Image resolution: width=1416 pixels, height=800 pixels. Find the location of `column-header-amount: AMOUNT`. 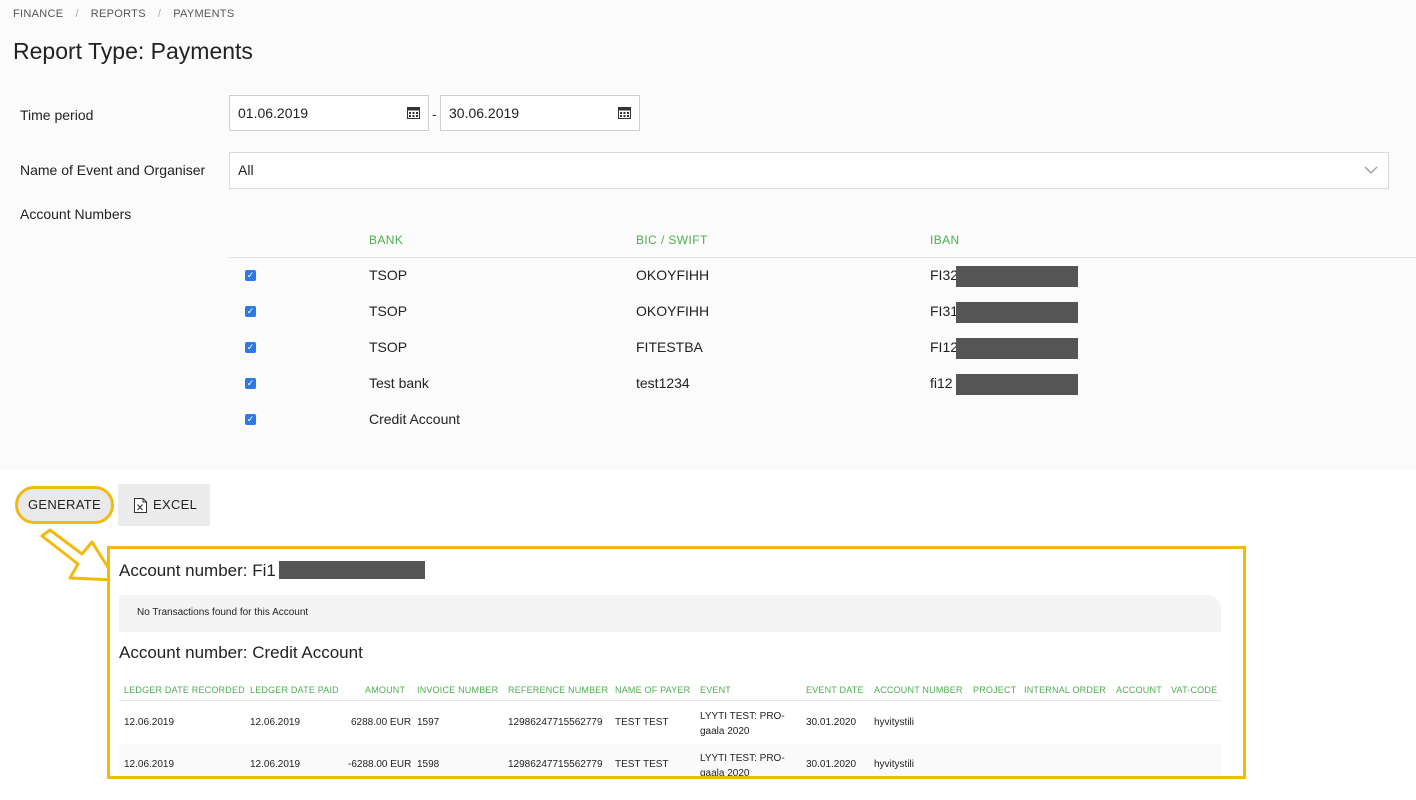

column-header-amount: AMOUNT is located at coordinates (385, 690).